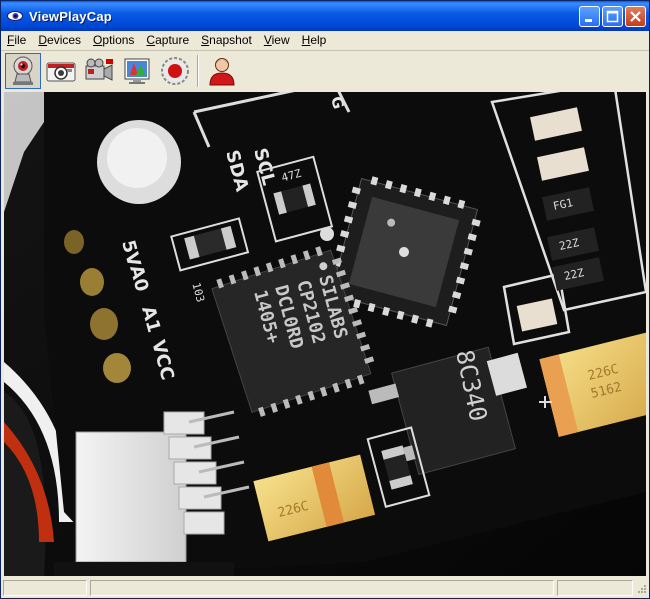  I want to click on app-eye-icon, so click(15, 16).